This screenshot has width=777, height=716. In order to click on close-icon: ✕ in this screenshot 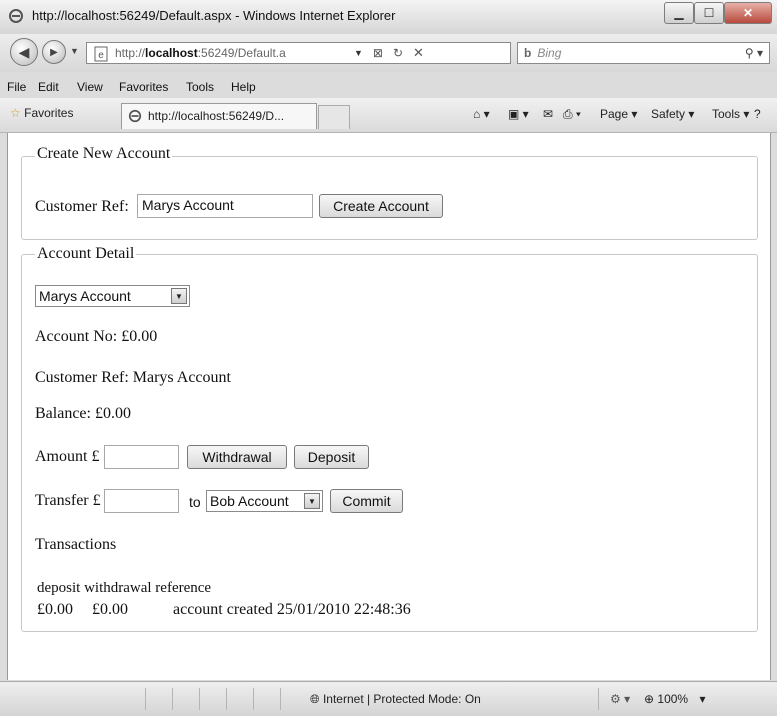, I will do `click(748, 13)`.